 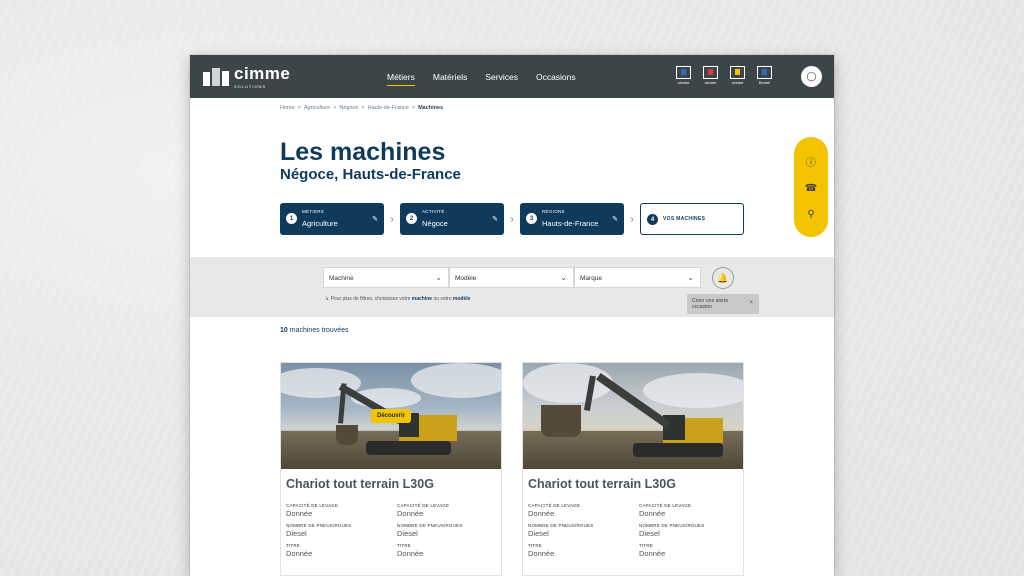 What do you see at coordinates (751, 303) in the screenshot?
I see `close-icon: ×` at bounding box center [751, 303].